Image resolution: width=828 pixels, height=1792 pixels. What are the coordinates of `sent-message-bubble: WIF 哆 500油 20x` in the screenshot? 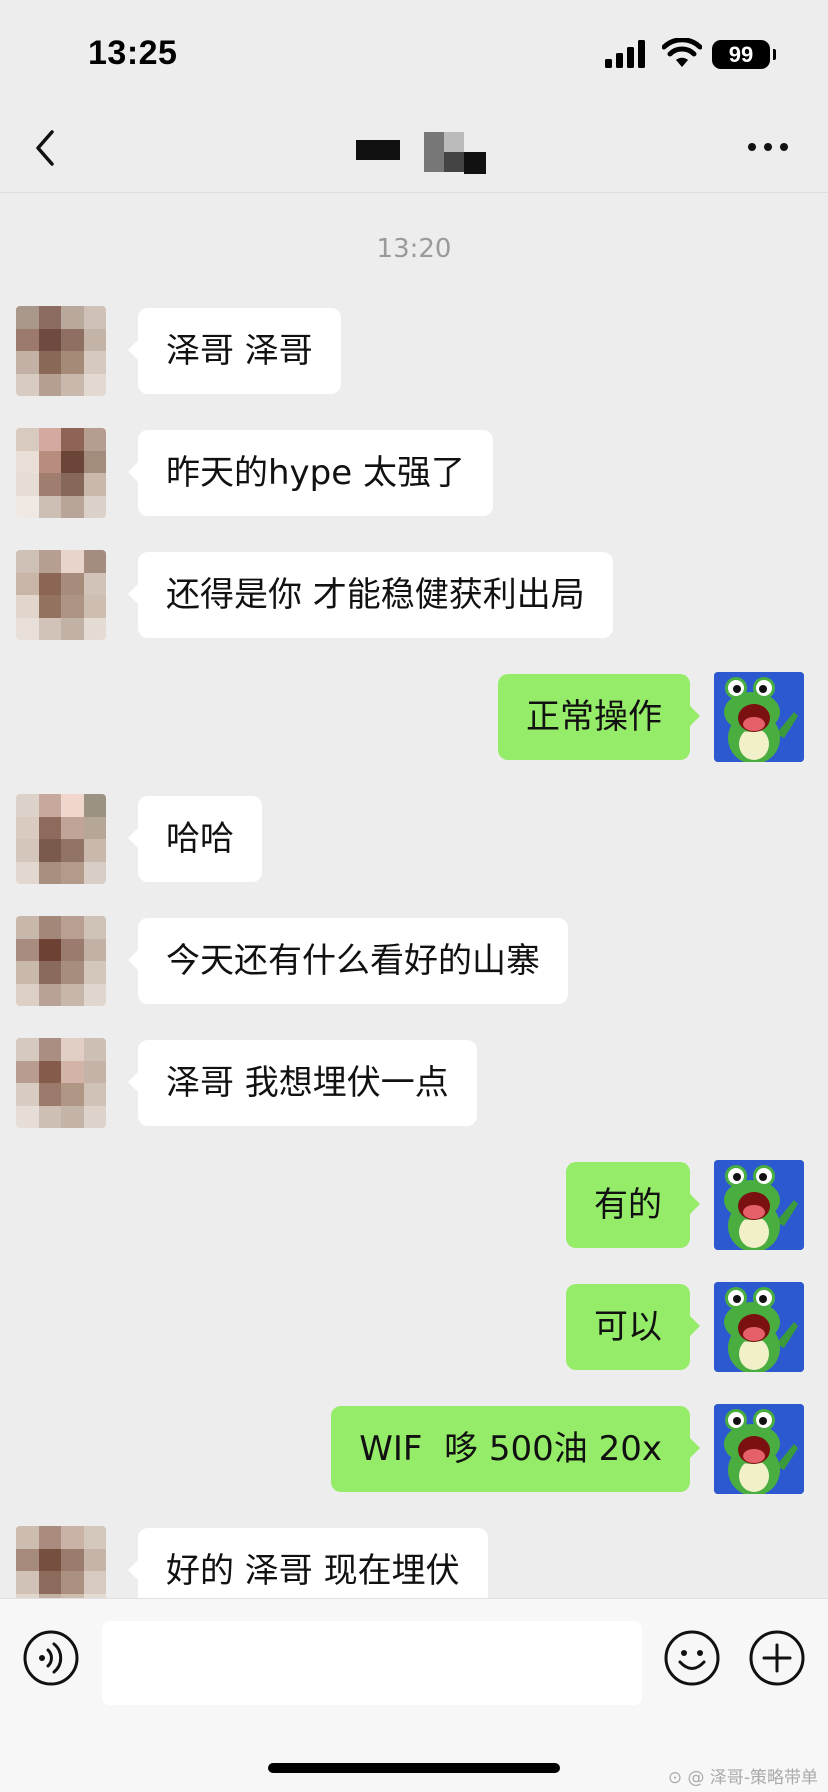 It's located at (515, 1449).